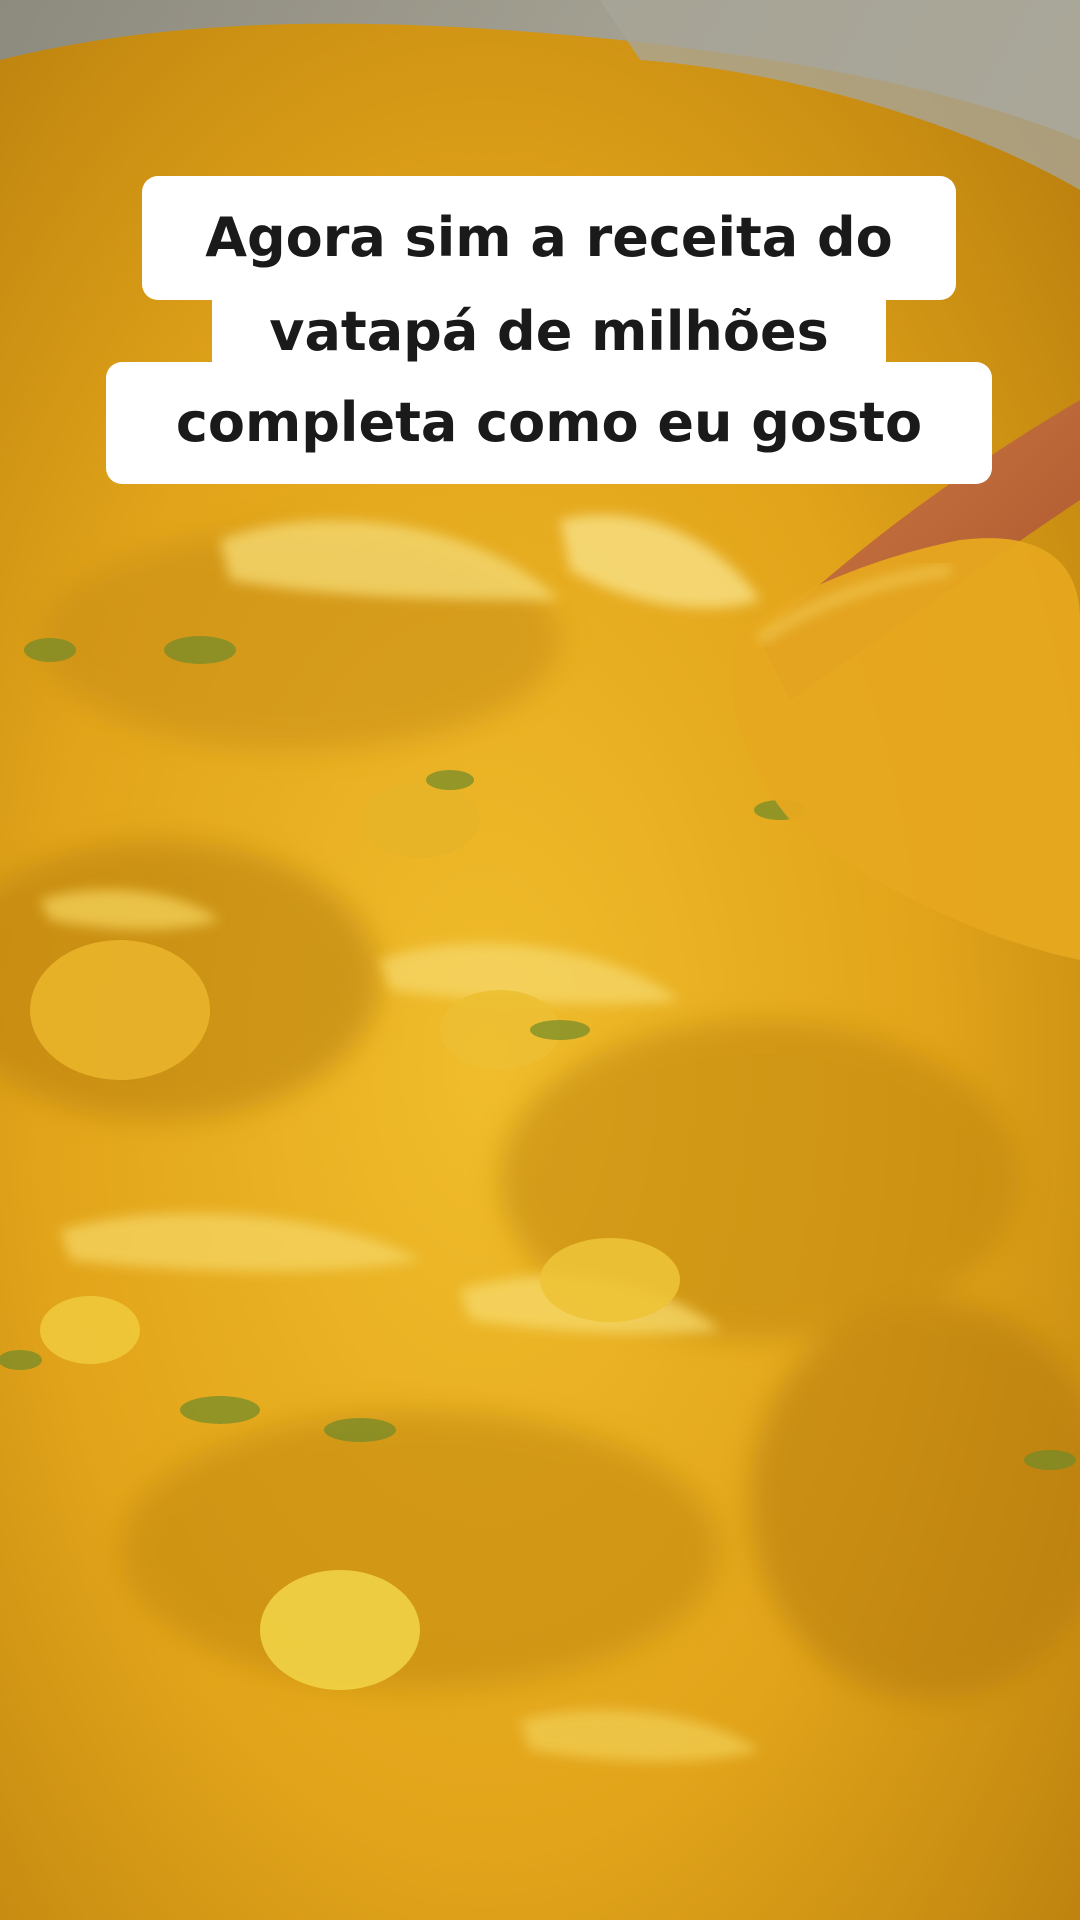  What do you see at coordinates (549, 237) in the screenshot?
I see `caption-text-1: Agora sim a receita do` at bounding box center [549, 237].